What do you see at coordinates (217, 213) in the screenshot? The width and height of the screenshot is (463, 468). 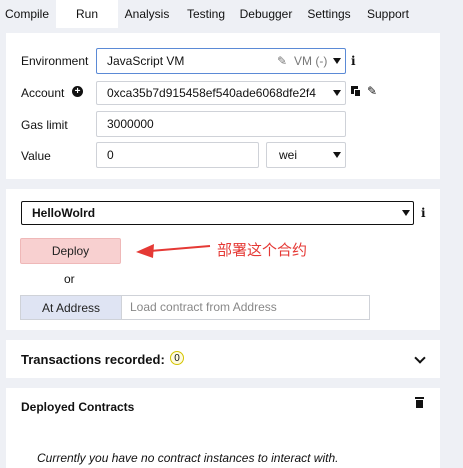 I see `contract-select: HelloWolrd` at bounding box center [217, 213].